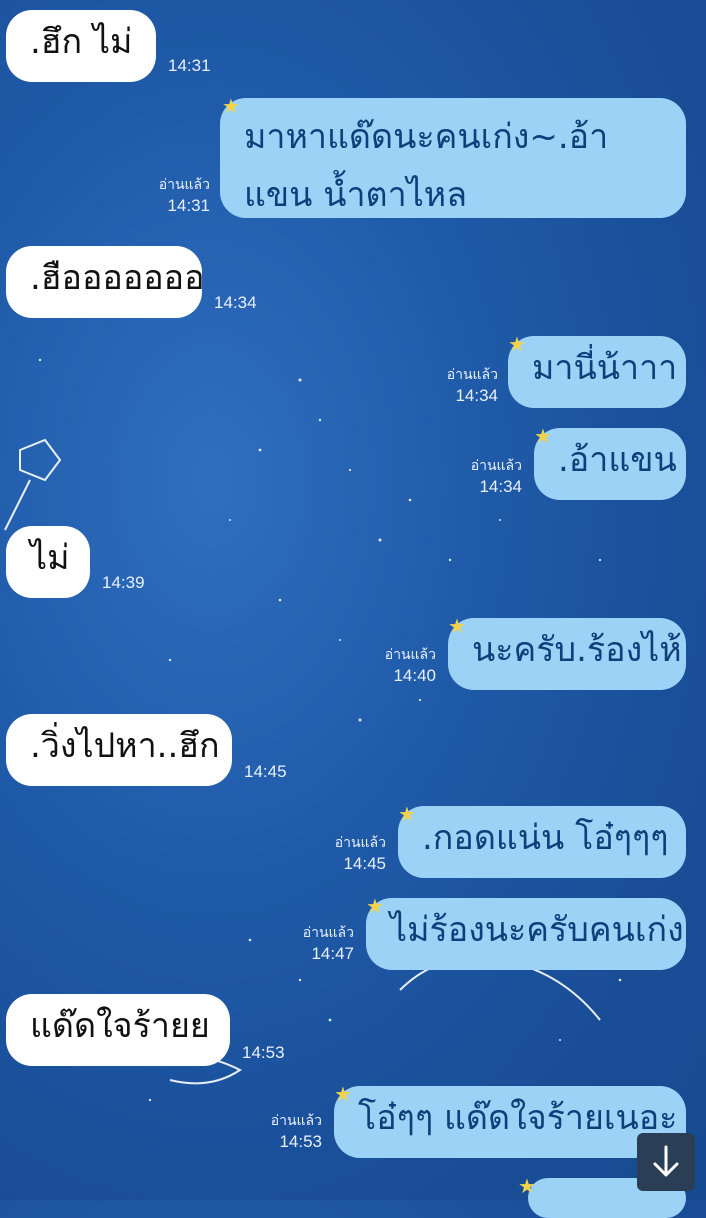 This screenshot has width=706, height=1218. I want to click on message-bubble-outgoing: .กอดแน่น โอ๋ๆๆๆ, so click(542, 842).